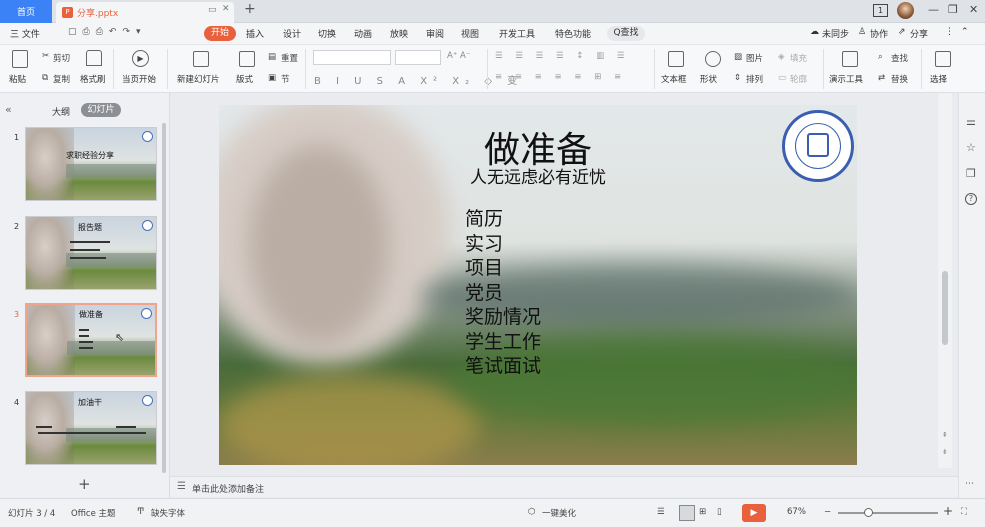  Describe the element at coordinates (949, 32) in the screenshot. I see `more-icon: ⋮` at that location.